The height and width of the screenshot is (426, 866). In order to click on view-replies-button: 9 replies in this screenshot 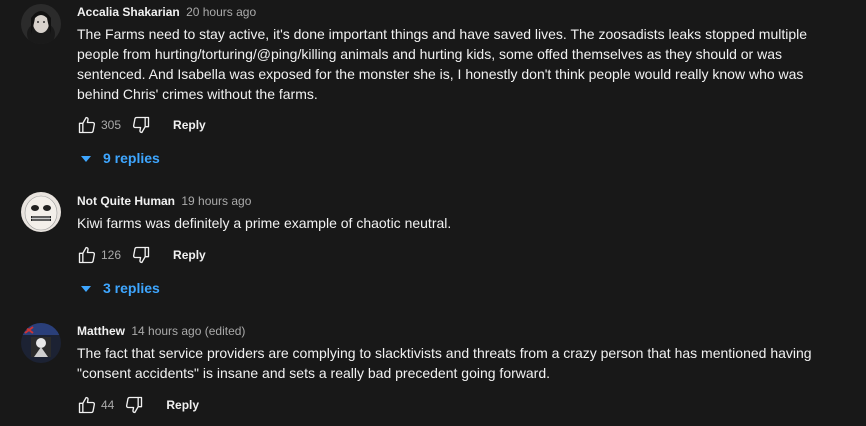, I will do `click(120, 158)`.